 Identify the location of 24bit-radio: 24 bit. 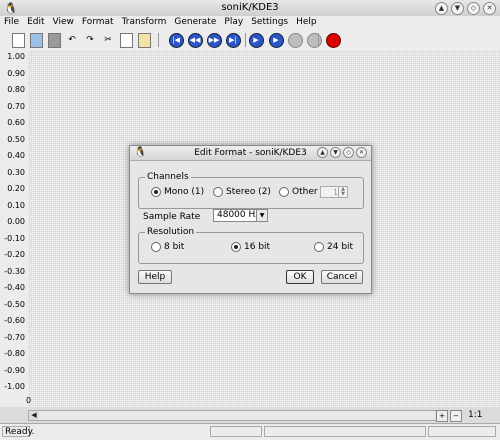
(333, 247).